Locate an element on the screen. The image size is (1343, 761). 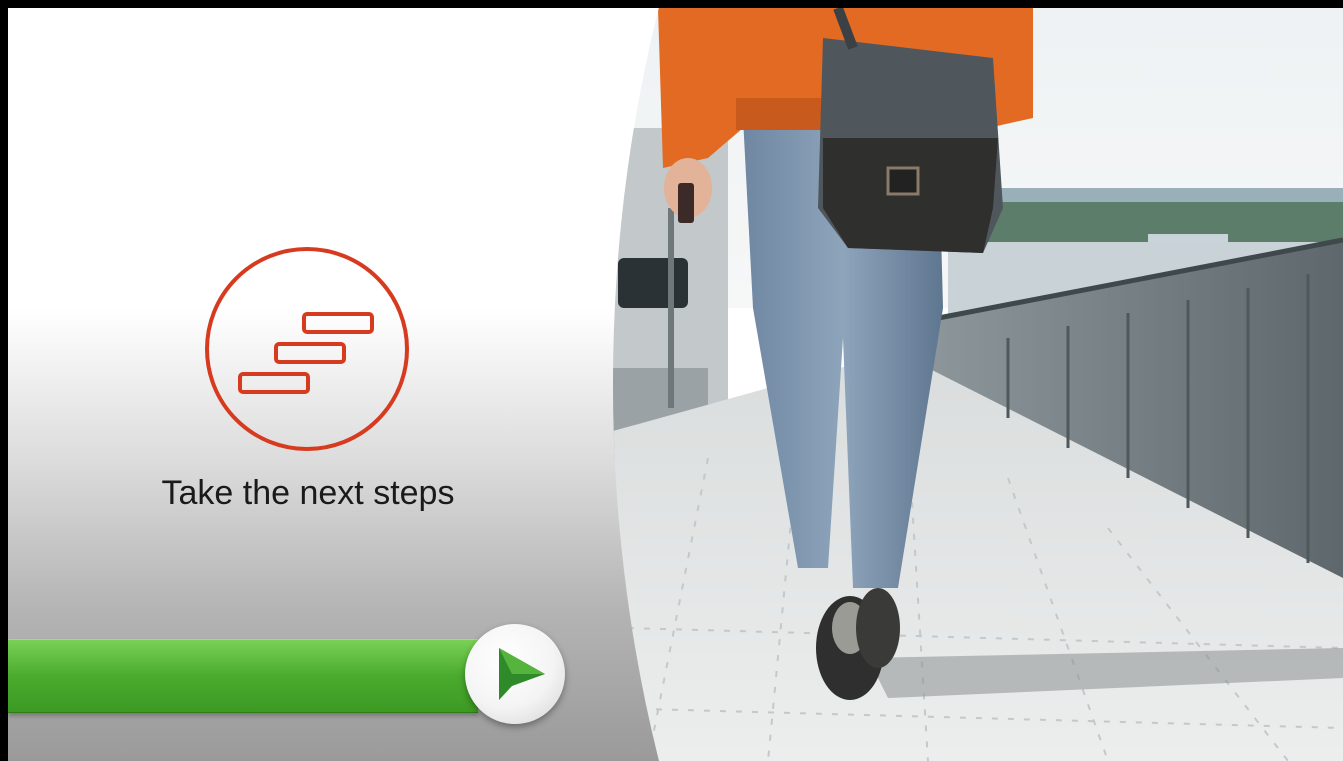
progress-bar is located at coordinates (243, 676).